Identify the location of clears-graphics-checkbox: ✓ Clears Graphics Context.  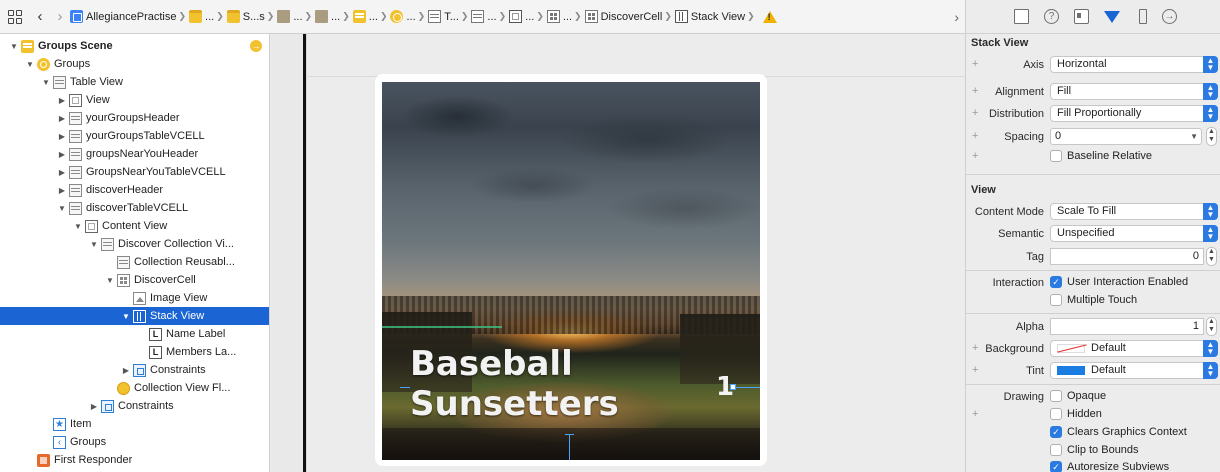
(1118, 432).